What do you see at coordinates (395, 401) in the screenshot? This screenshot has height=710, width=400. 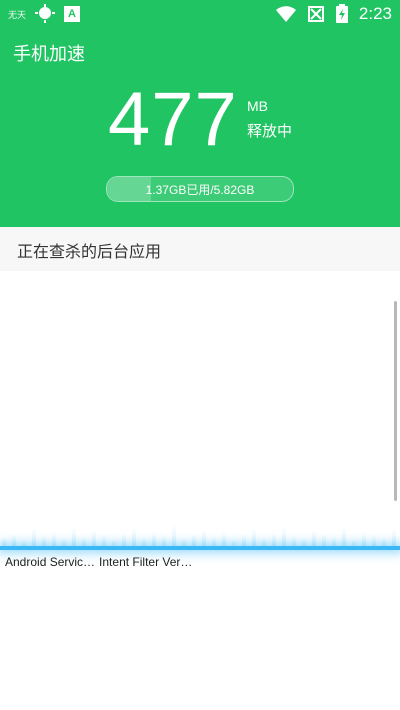 I see `vertical-scrollbar` at bounding box center [395, 401].